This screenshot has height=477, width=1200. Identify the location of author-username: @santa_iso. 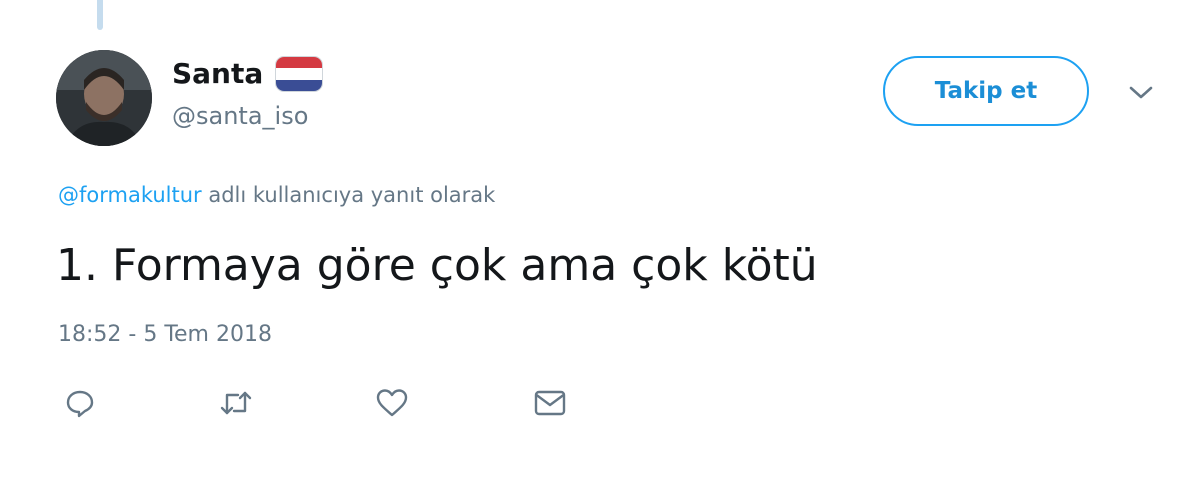
(240, 116).